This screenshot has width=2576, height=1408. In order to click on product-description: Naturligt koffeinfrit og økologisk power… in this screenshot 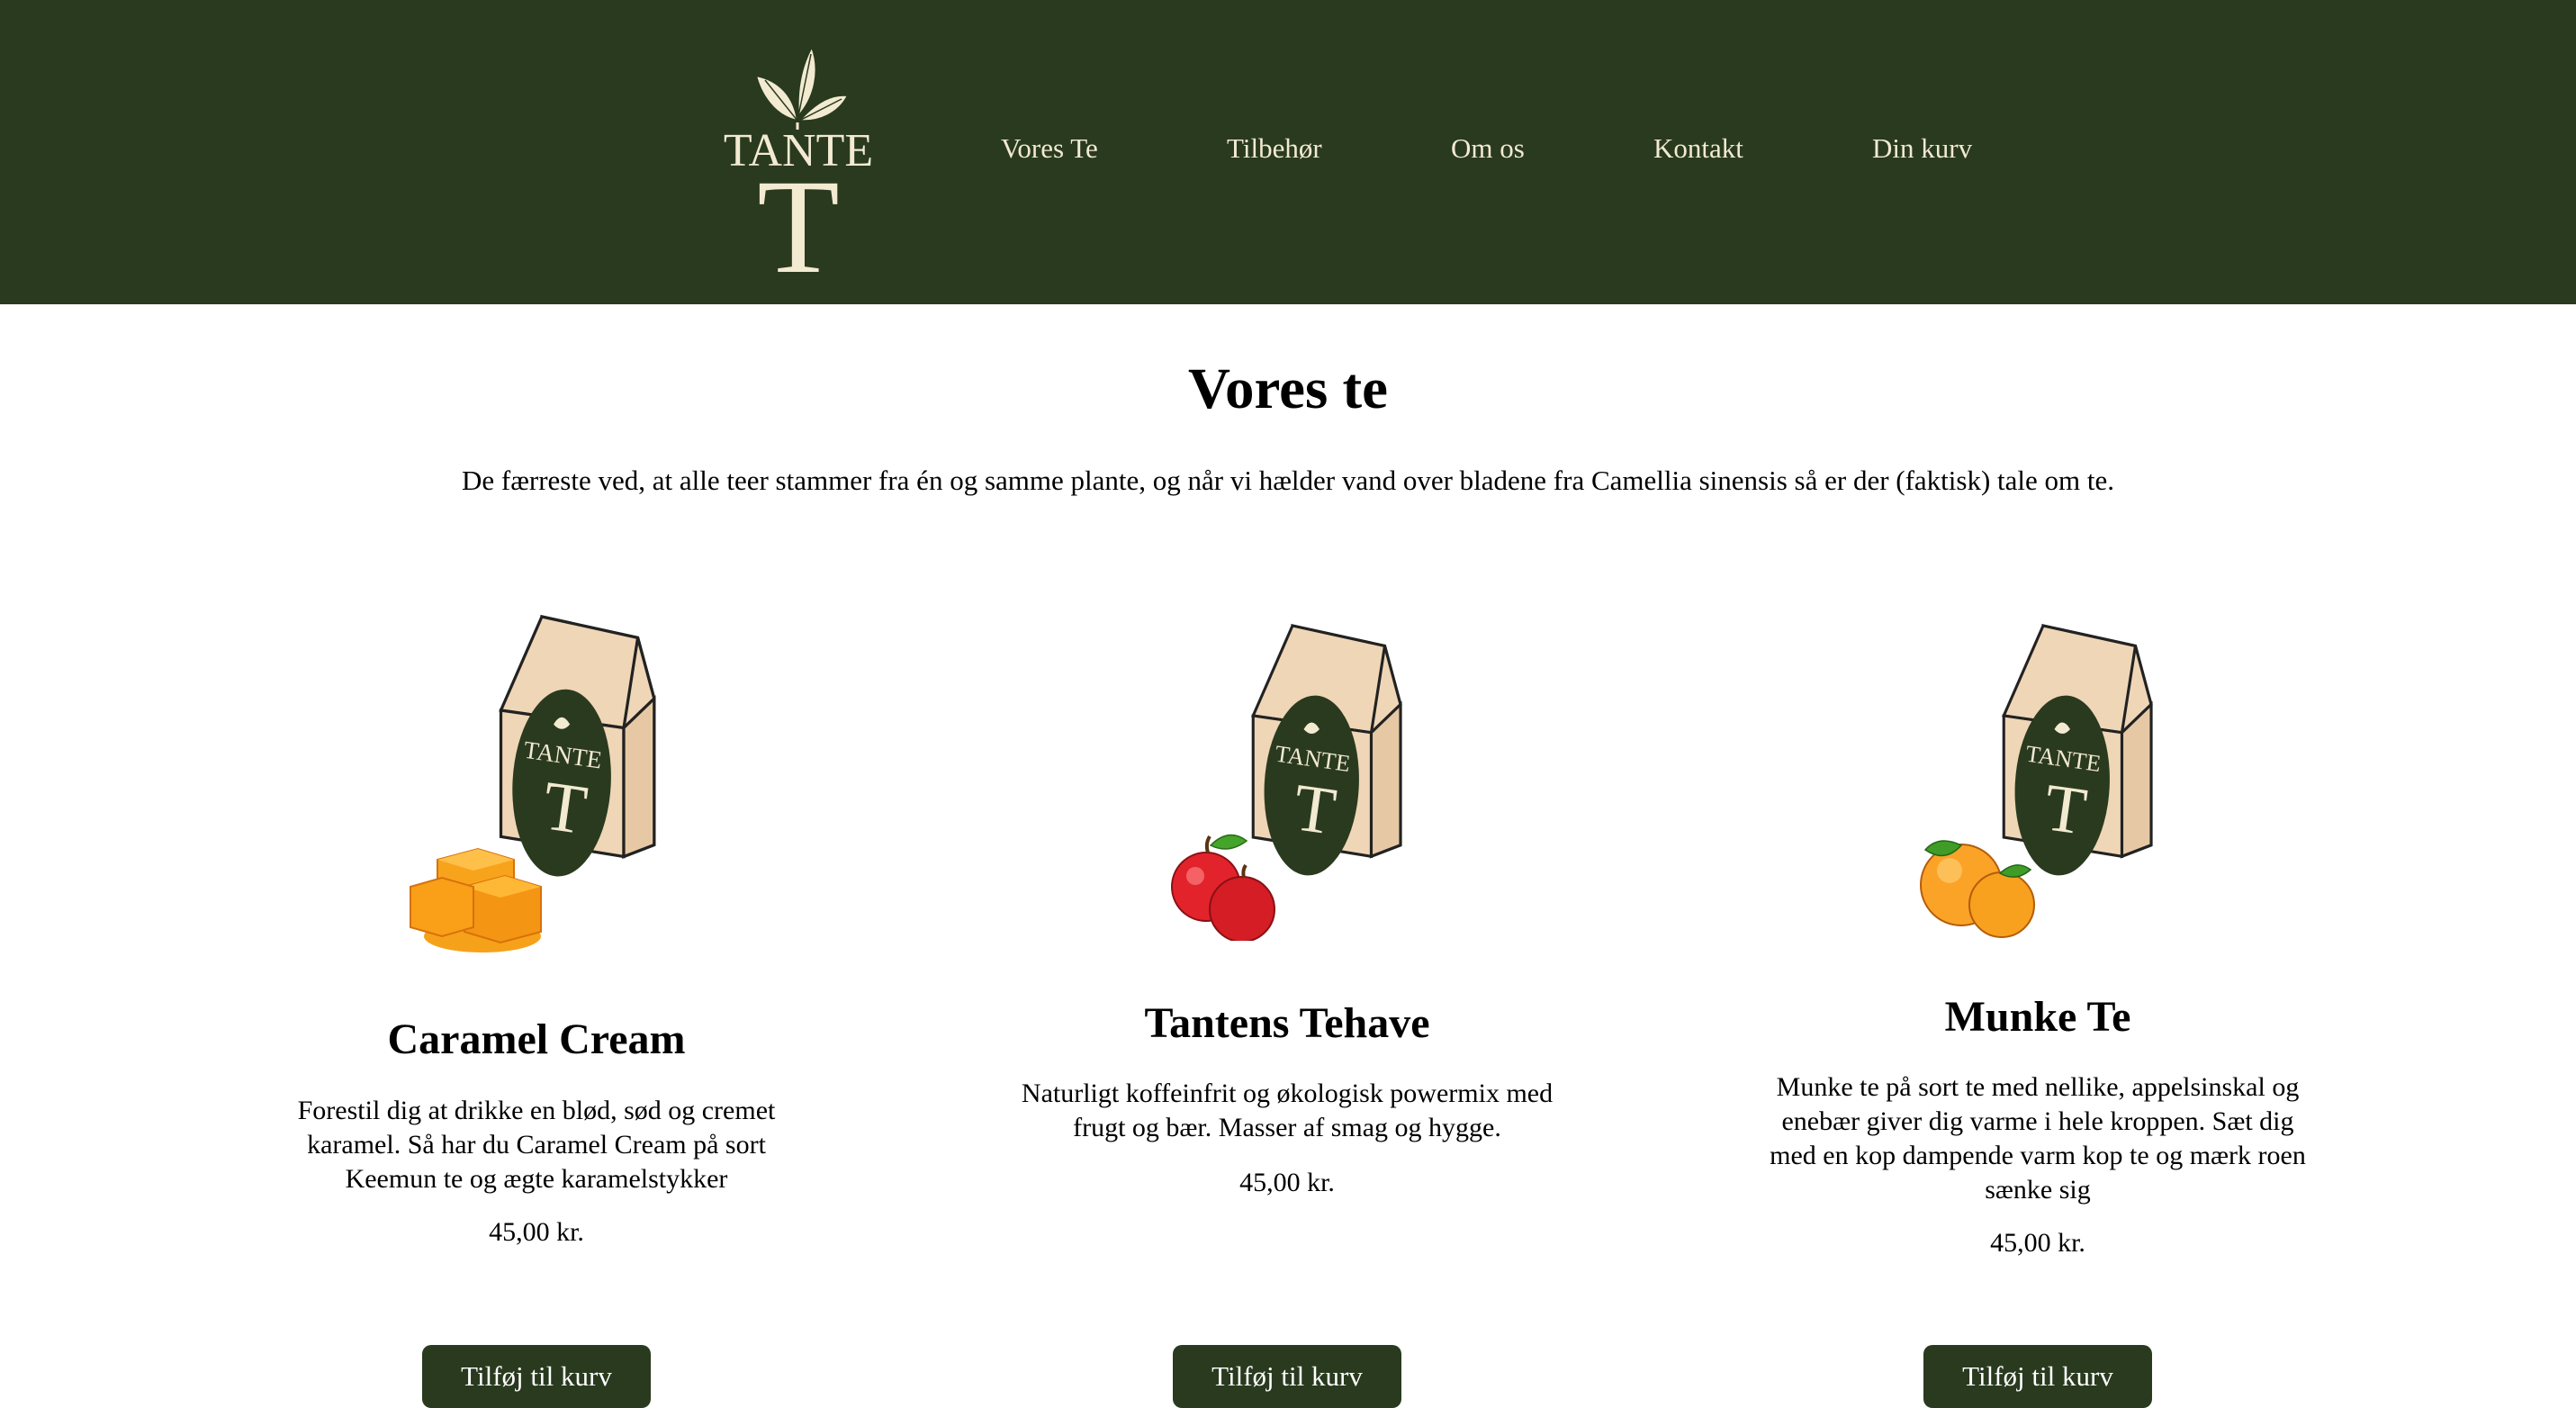, I will do `click(1287, 1110)`.